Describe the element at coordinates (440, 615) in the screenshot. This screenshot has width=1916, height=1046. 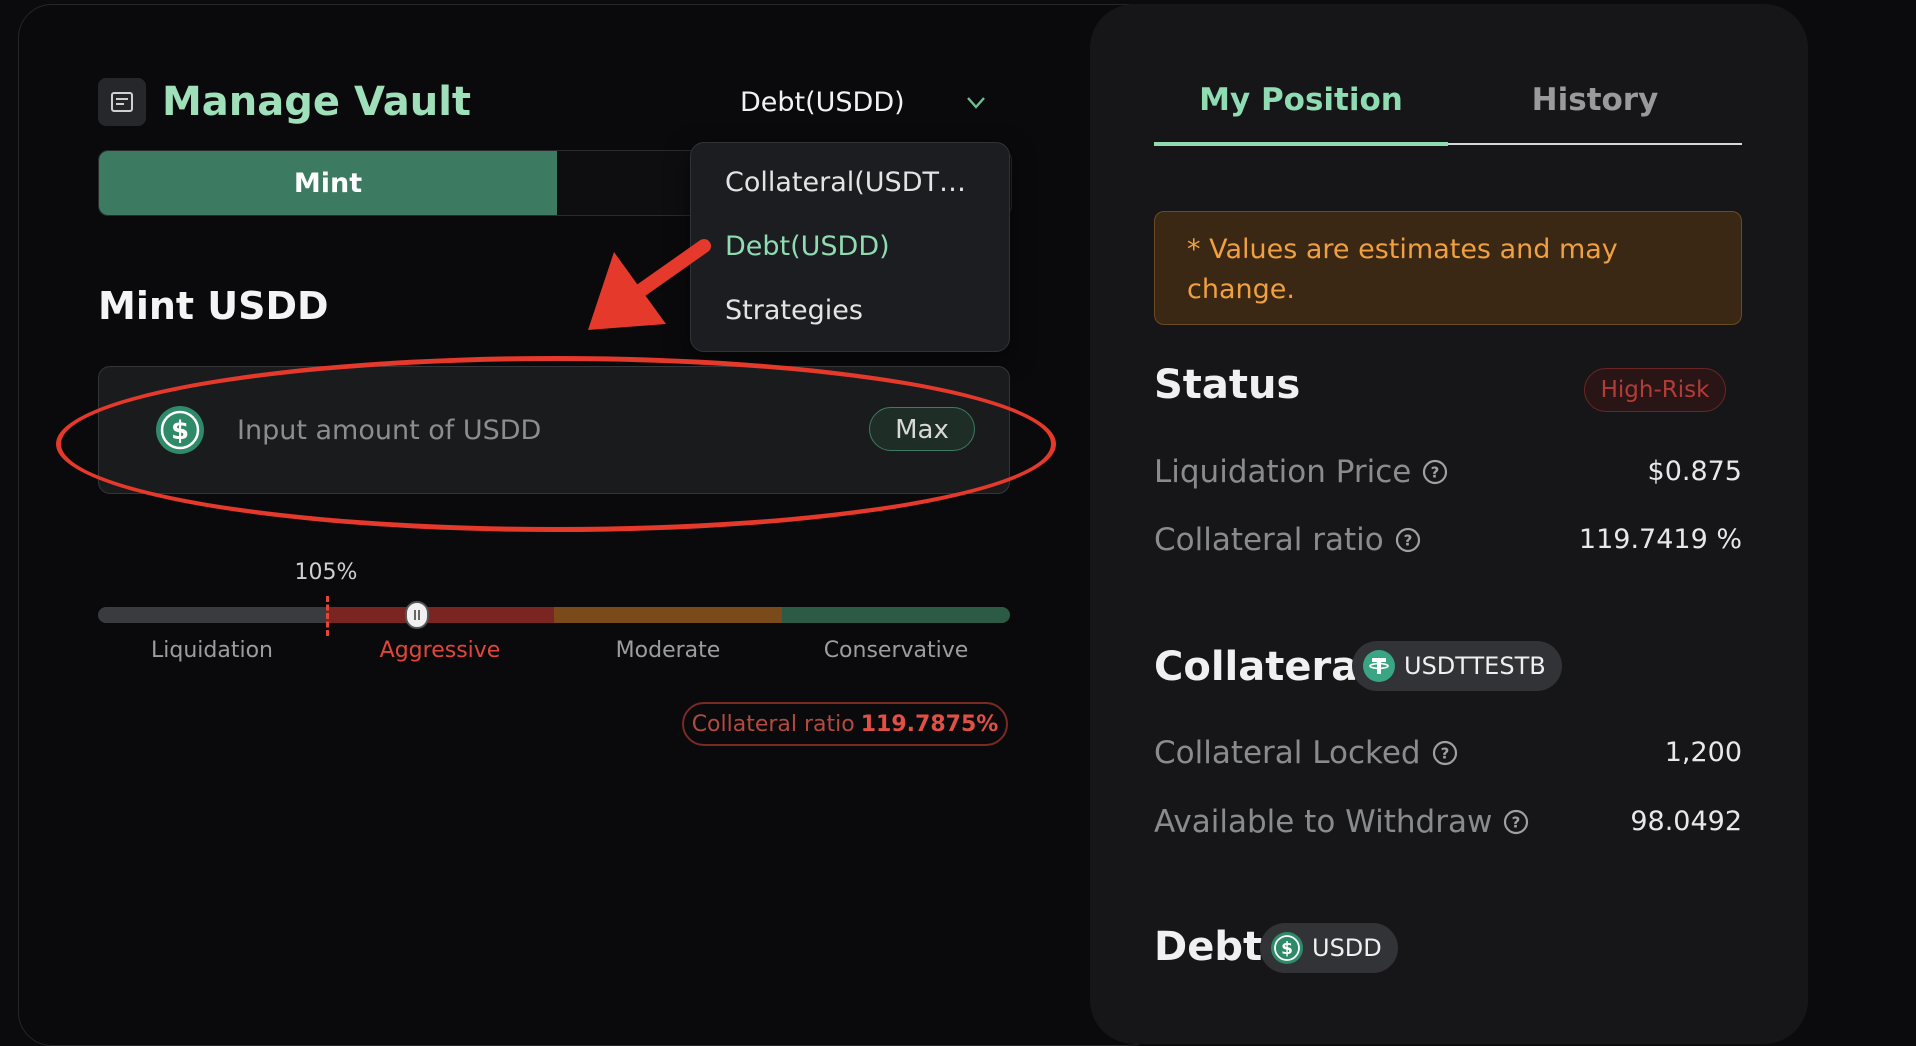
I see `zone-bar-aggressive` at that location.